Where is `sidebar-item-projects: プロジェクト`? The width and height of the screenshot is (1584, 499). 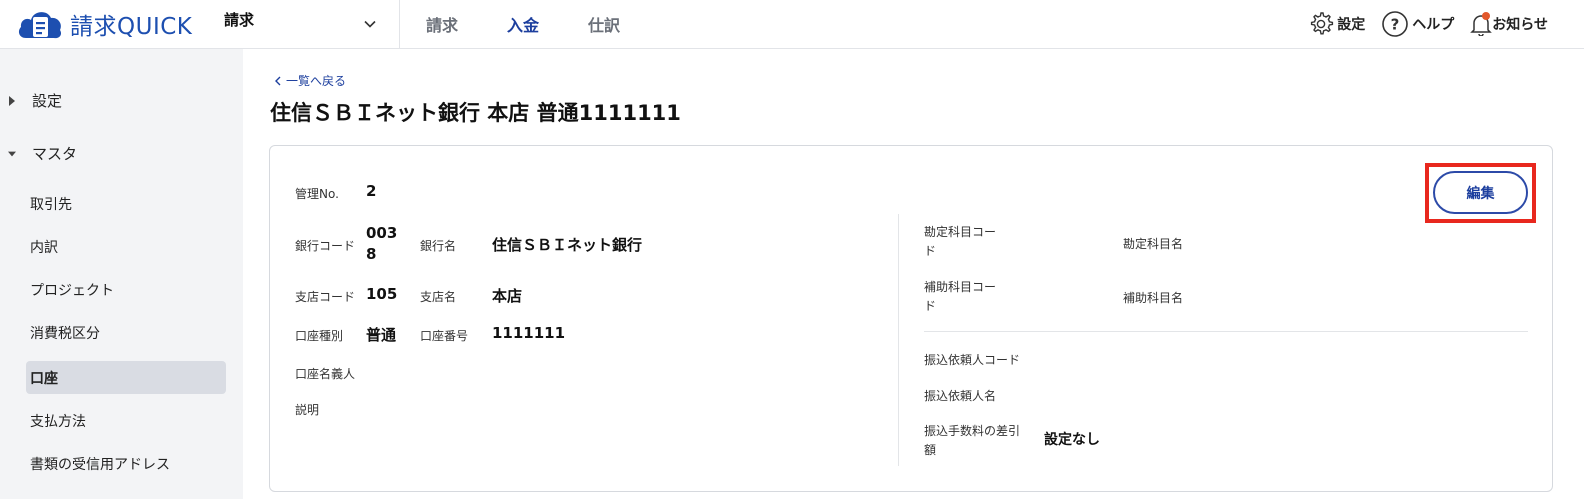 sidebar-item-projects: プロジェクト is located at coordinates (126, 289).